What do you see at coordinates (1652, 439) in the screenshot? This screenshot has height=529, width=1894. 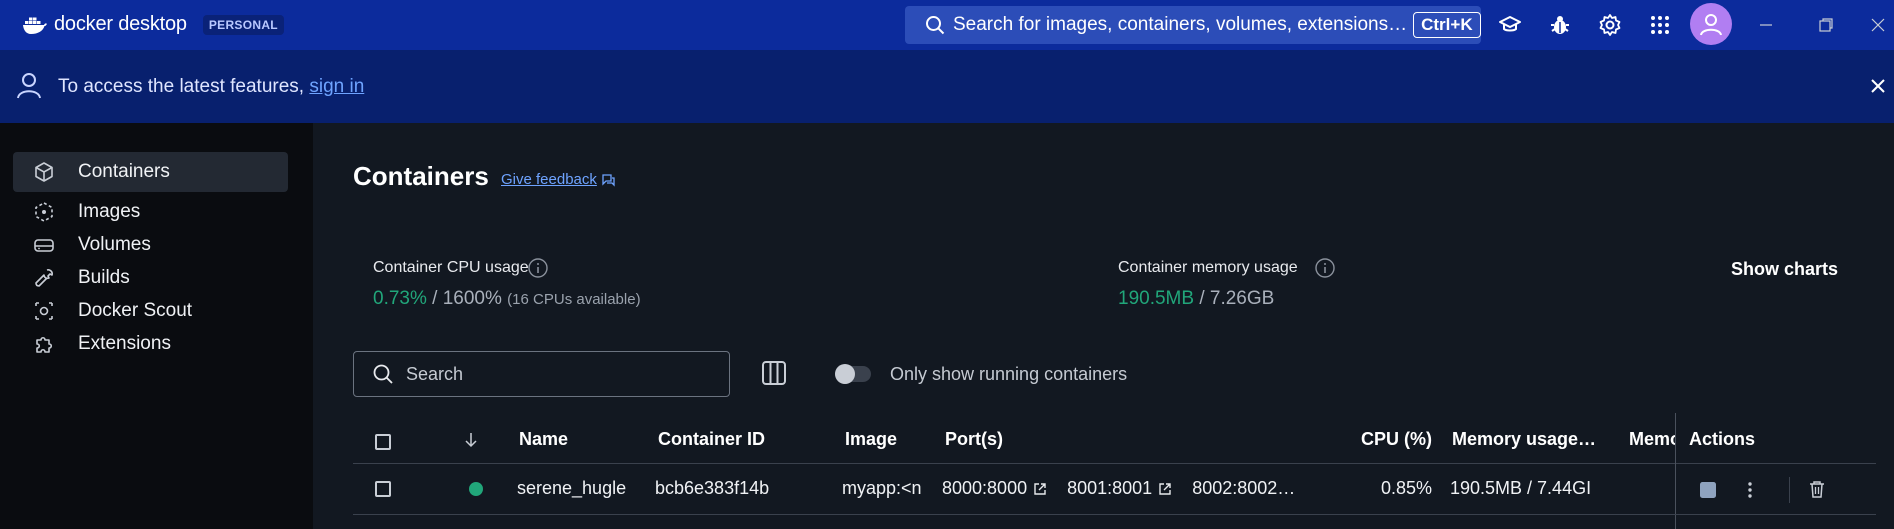 I see `column-header-memory-limit: Memo` at bounding box center [1652, 439].